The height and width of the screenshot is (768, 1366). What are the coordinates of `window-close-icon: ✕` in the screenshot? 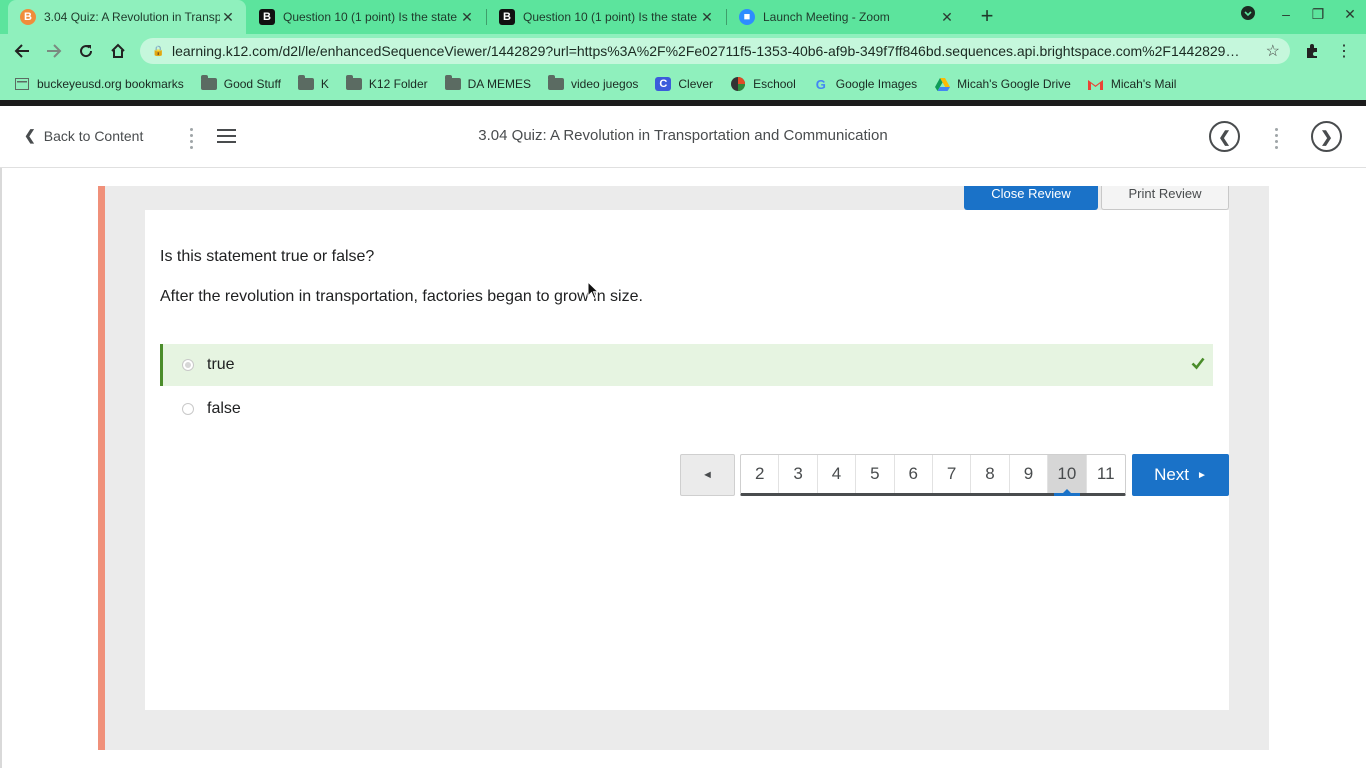 It's located at (1350, 17).